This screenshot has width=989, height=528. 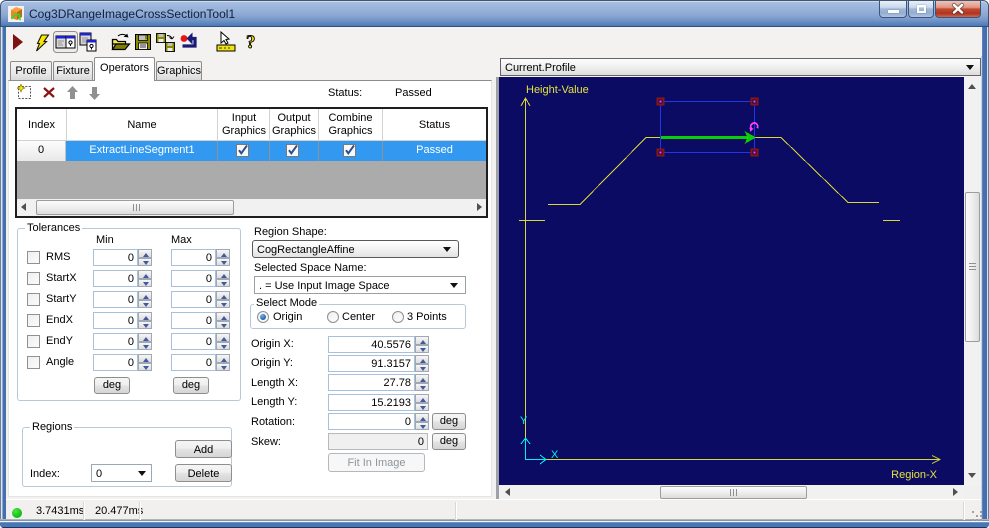 What do you see at coordinates (914, 475) in the screenshot?
I see `svg-text: Region-X` at bounding box center [914, 475].